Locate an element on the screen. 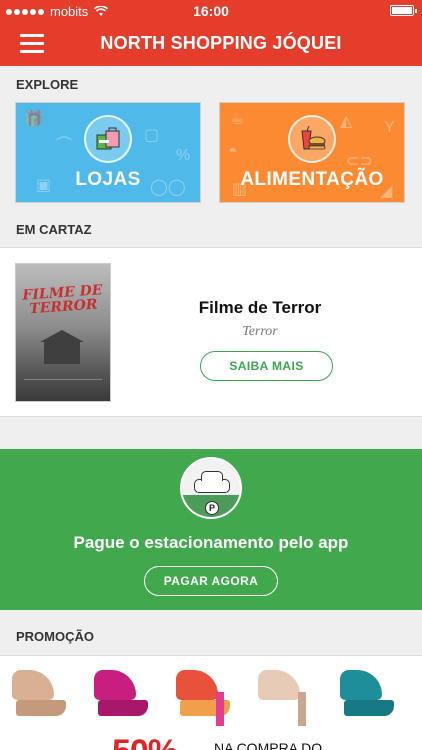  parking-text: Pague o estacionamento pelo app is located at coordinates (211, 542).